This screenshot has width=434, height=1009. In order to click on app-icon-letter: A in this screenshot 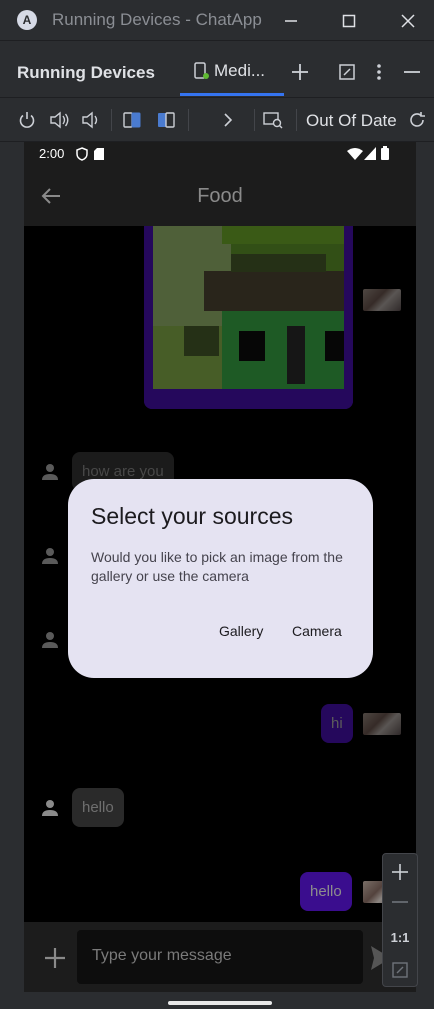, I will do `click(27, 20)`.